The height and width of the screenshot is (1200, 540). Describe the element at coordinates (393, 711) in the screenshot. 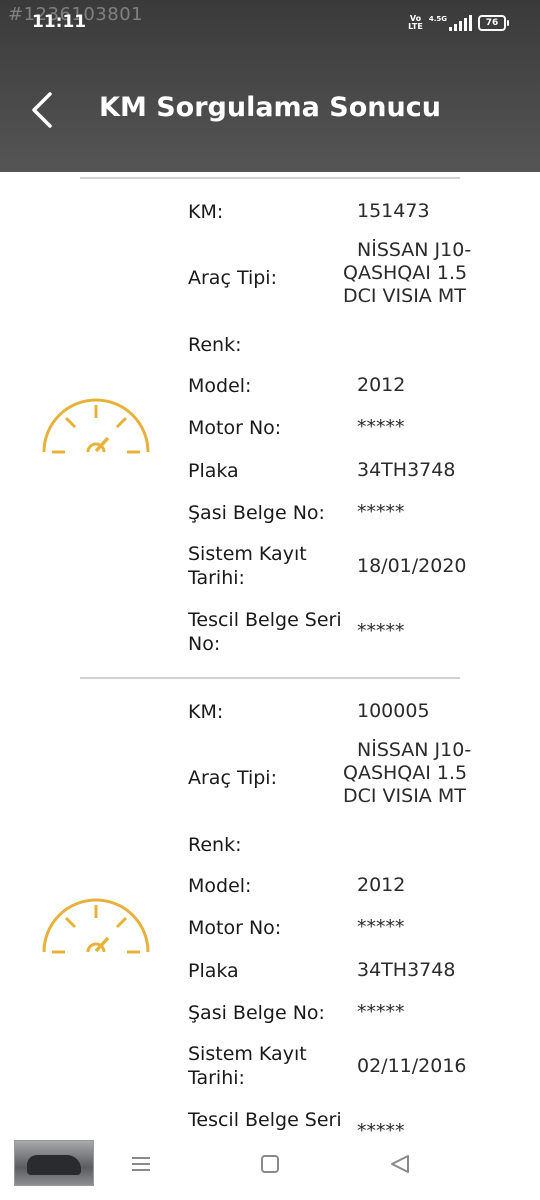

I see `km-value: 100005` at that location.